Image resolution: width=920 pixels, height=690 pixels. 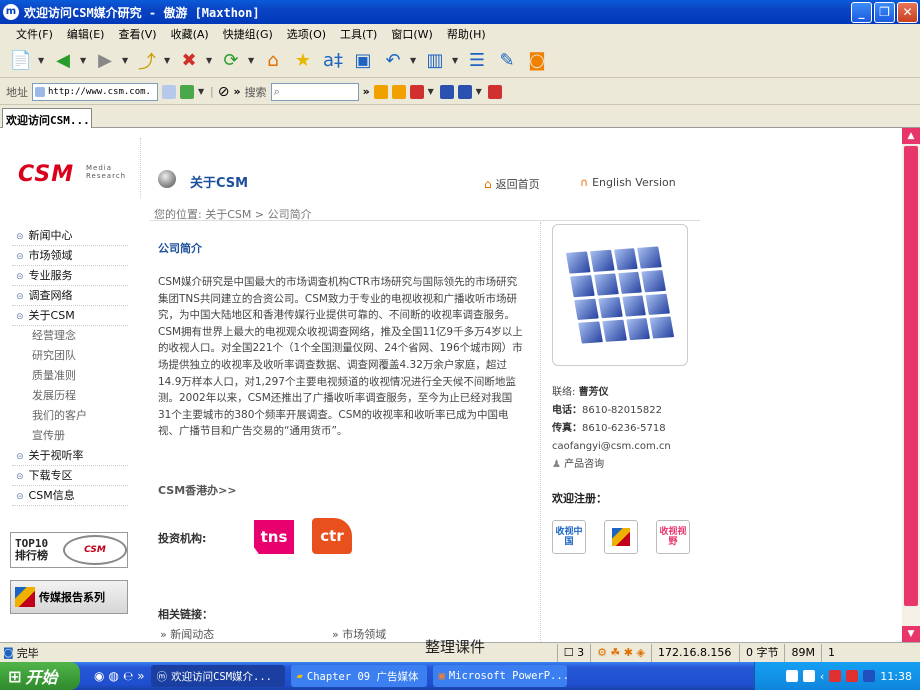 I want to click on help-icon, so click(x=808, y=676).